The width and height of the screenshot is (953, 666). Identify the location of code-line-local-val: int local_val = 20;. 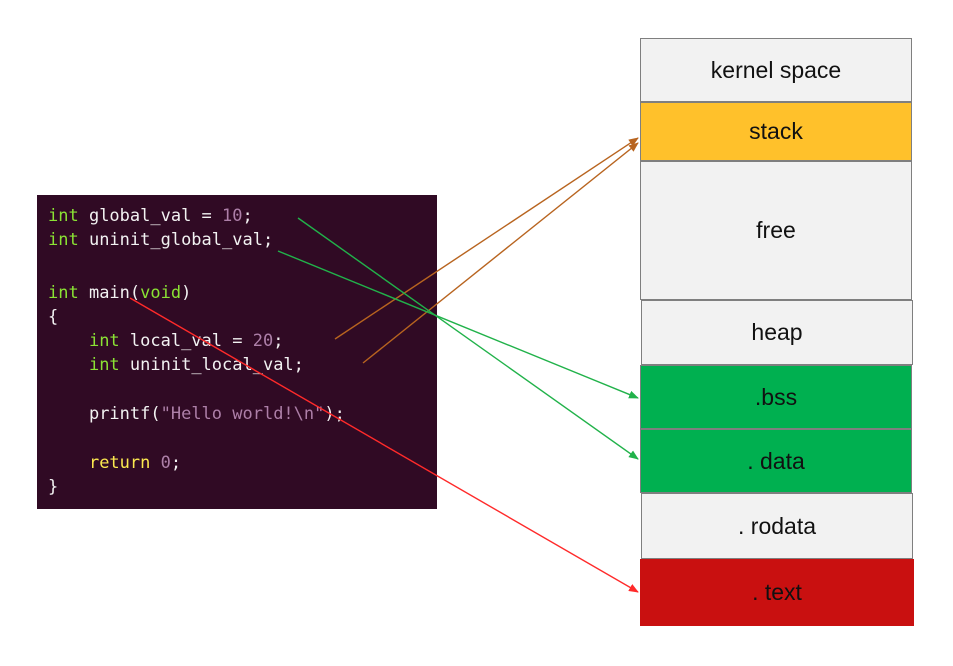
(186, 341).